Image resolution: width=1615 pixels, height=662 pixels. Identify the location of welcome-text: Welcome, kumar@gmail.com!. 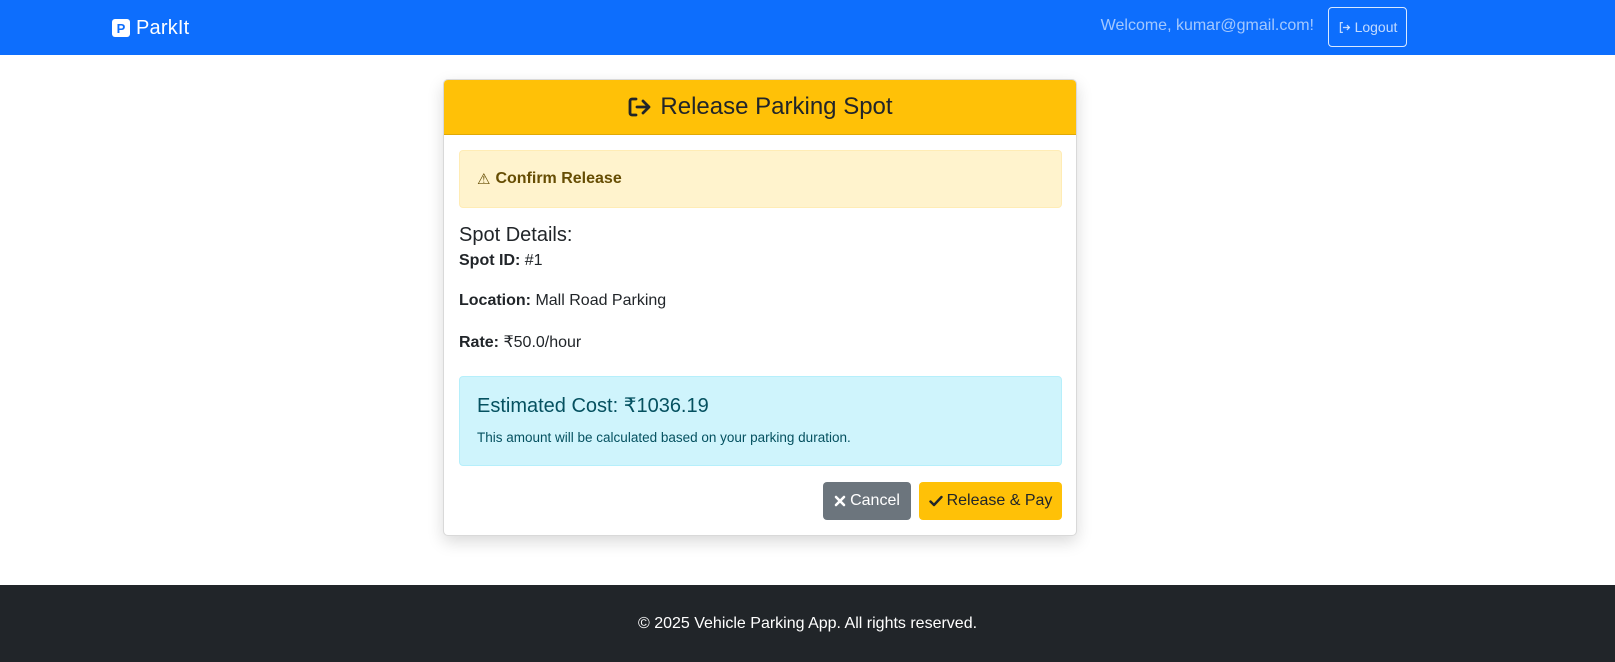
(1207, 25).